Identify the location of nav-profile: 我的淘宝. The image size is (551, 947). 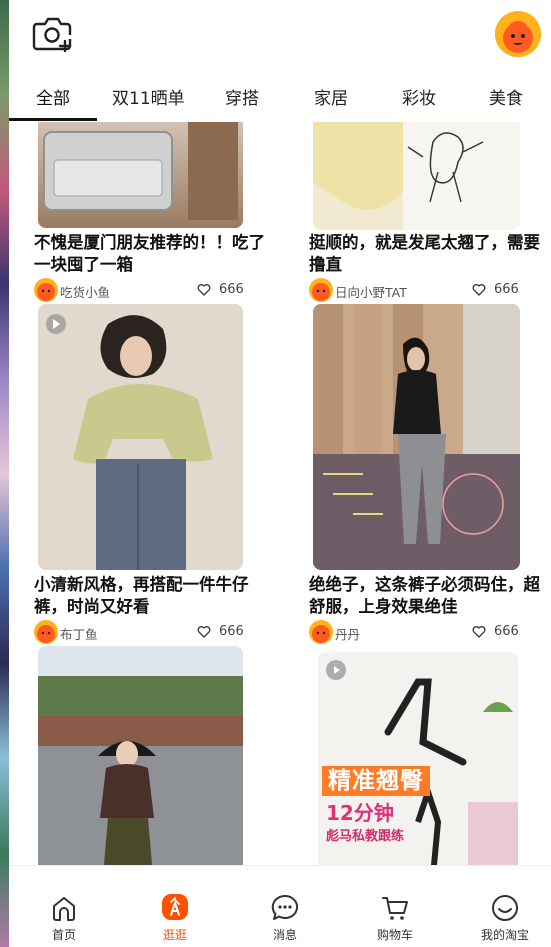
(505, 906).